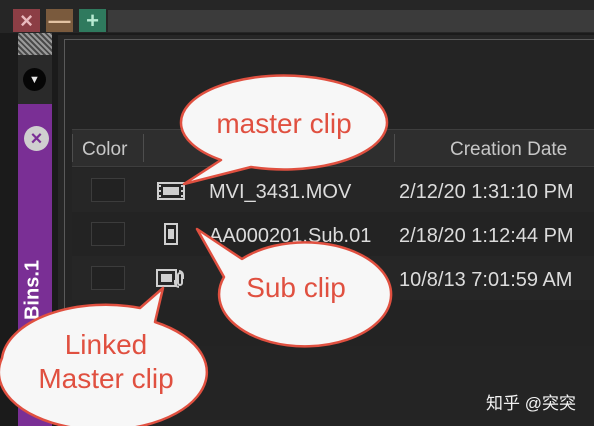 The image size is (594, 426). Describe the element at coordinates (34, 79) in the screenshot. I see `bin-dropdown-button: ▼` at that location.